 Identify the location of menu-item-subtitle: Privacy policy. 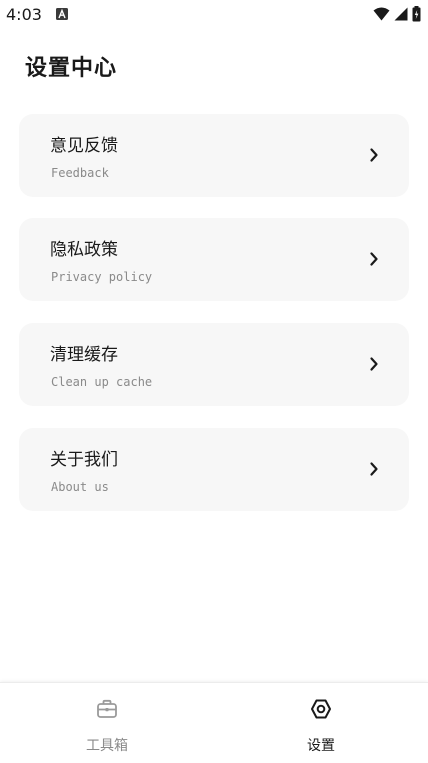
(102, 277).